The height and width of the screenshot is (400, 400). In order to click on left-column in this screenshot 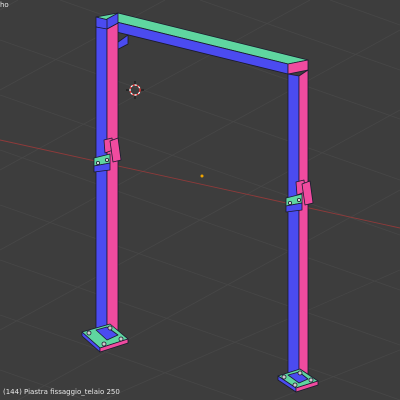, I will do `click(107, 176)`.